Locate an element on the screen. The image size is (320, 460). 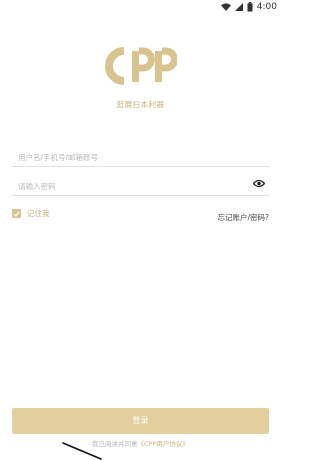
username-field is located at coordinates (140, 156).